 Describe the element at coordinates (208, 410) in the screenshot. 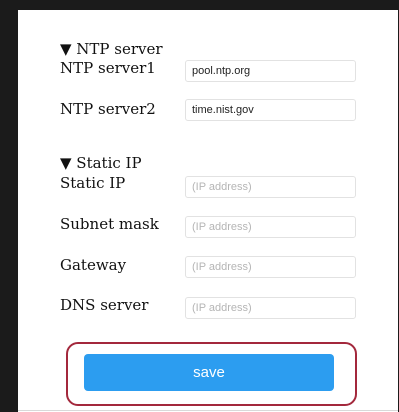

I see `bottom-divider` at that location.